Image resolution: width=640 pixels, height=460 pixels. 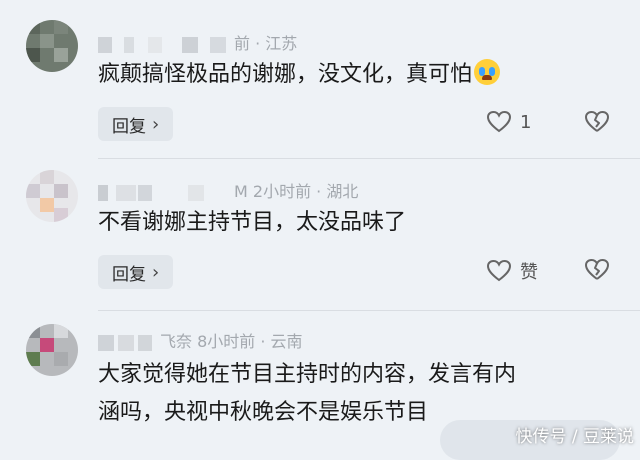 What do you see at coordinates (487, 72) in the screenshot?
I see `crying-face-icon` at bounding box center [487, 72].